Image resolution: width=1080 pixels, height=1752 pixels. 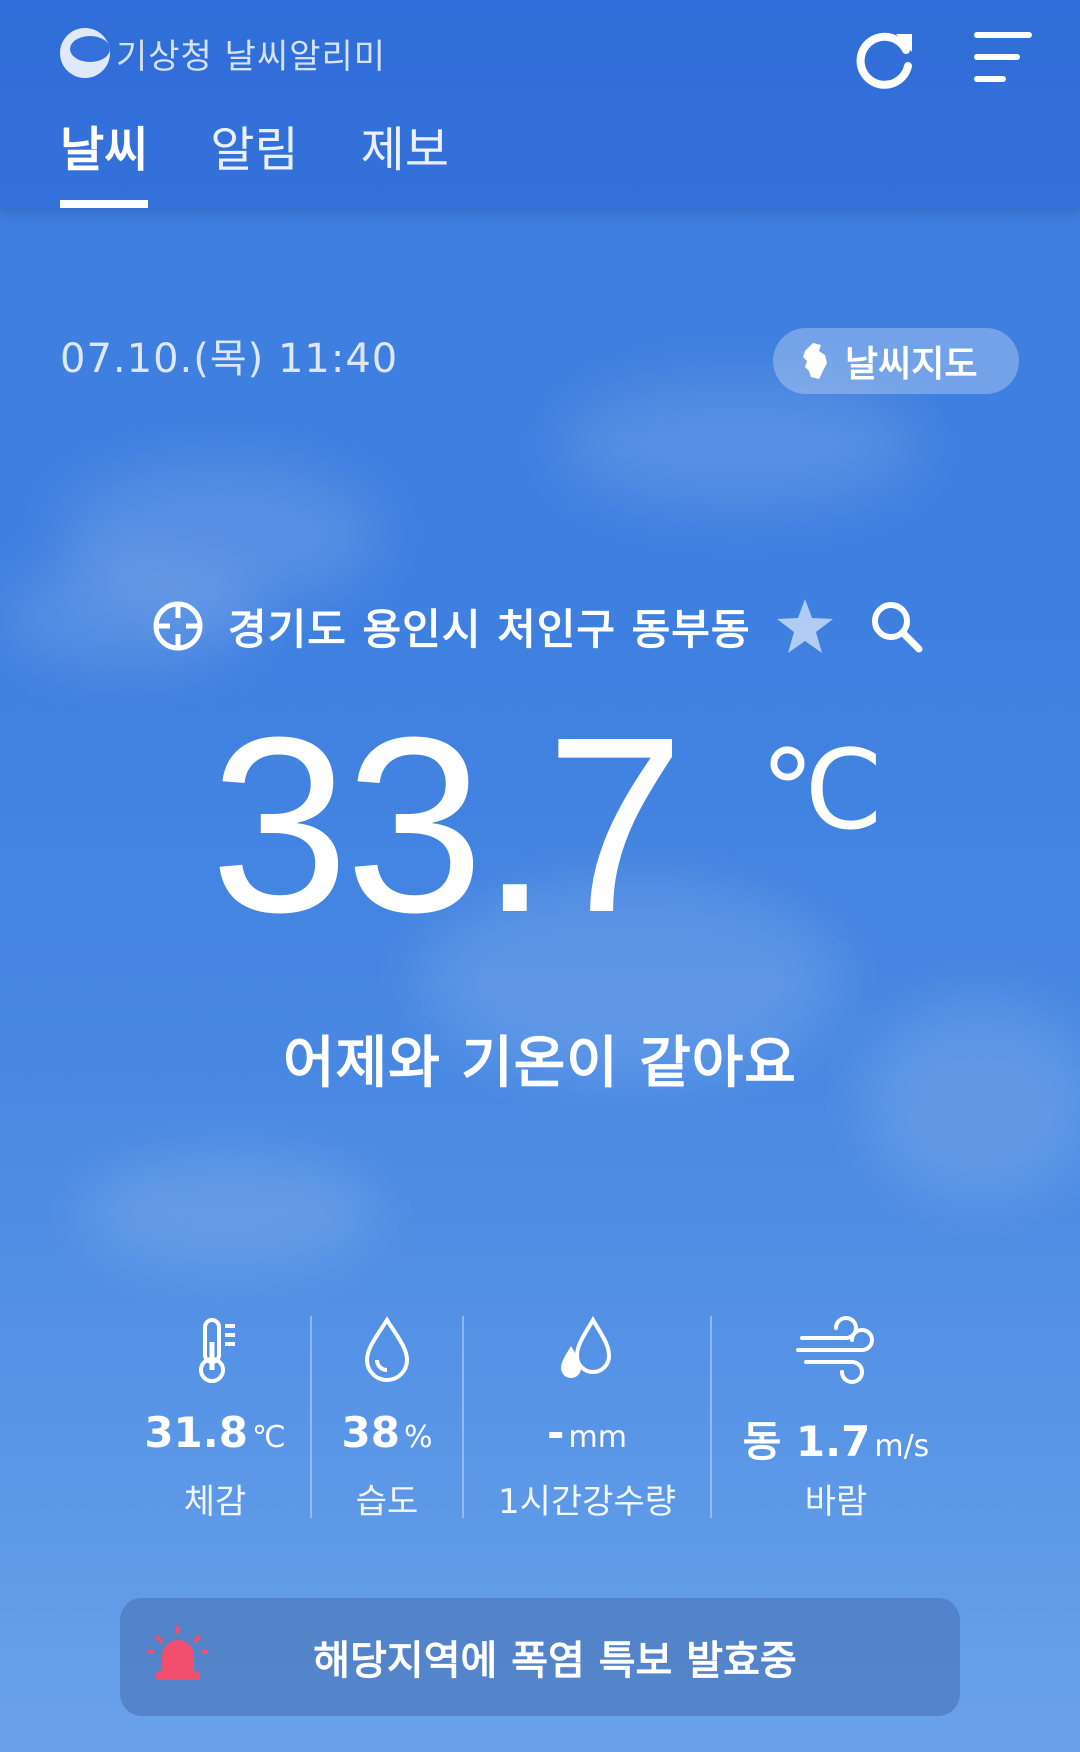 What do you see at coordinates (229, 359) in the screenshot?
I see `observation-datetime: 07.10.(목) 11:40` at bounding box center [229, 359].